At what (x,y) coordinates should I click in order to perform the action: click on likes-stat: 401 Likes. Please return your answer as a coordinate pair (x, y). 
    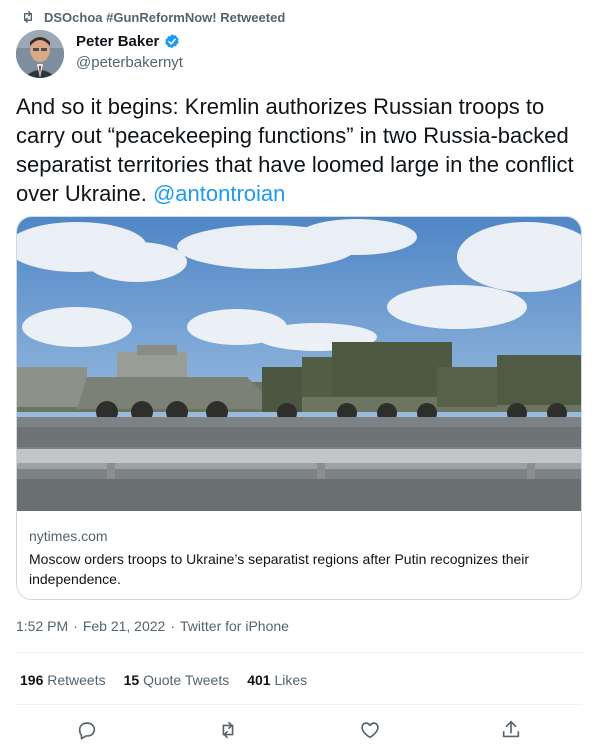
    Looking at the image, I should click on (277, 680).